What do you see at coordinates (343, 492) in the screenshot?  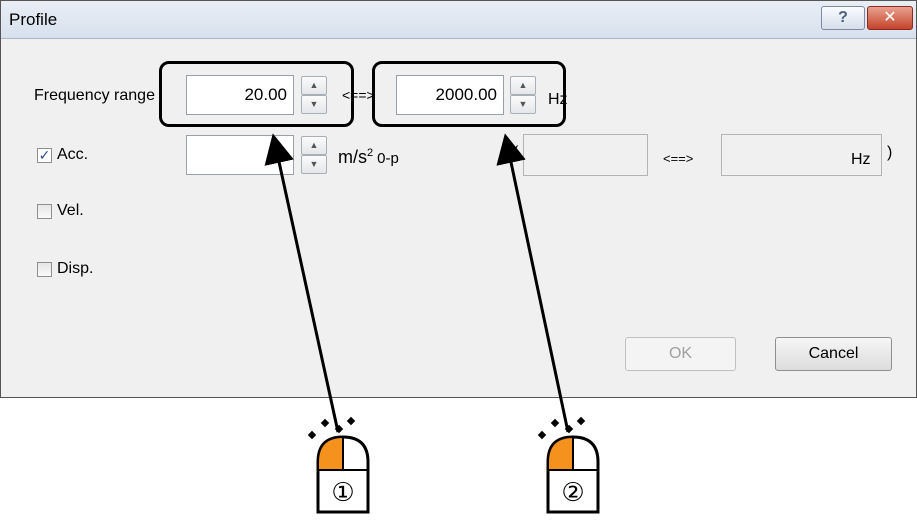 I see `mouse-1-label: ①` at bounding box center [343, 492].